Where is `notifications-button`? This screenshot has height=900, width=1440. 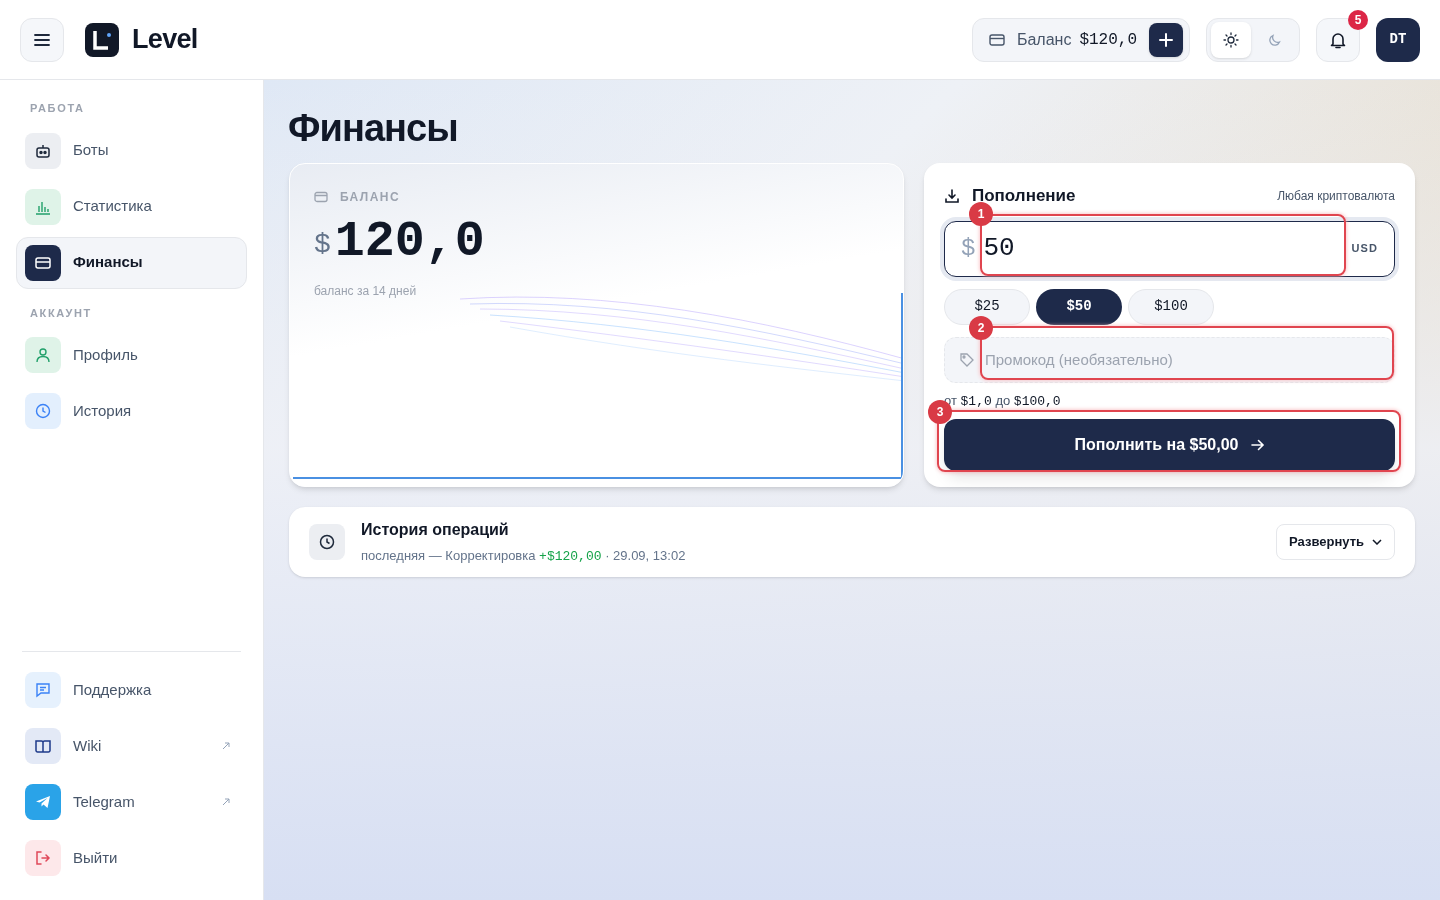 notifications-button is located at coordinates (1338, 39).